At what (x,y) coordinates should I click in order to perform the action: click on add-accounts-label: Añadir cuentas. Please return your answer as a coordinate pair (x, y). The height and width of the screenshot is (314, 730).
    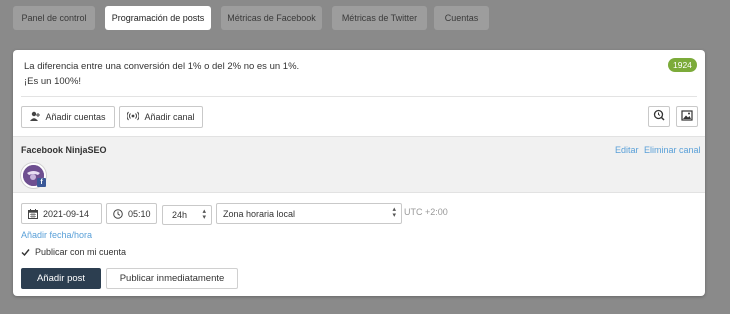
    Looking at the image, I should click on (75, 117).